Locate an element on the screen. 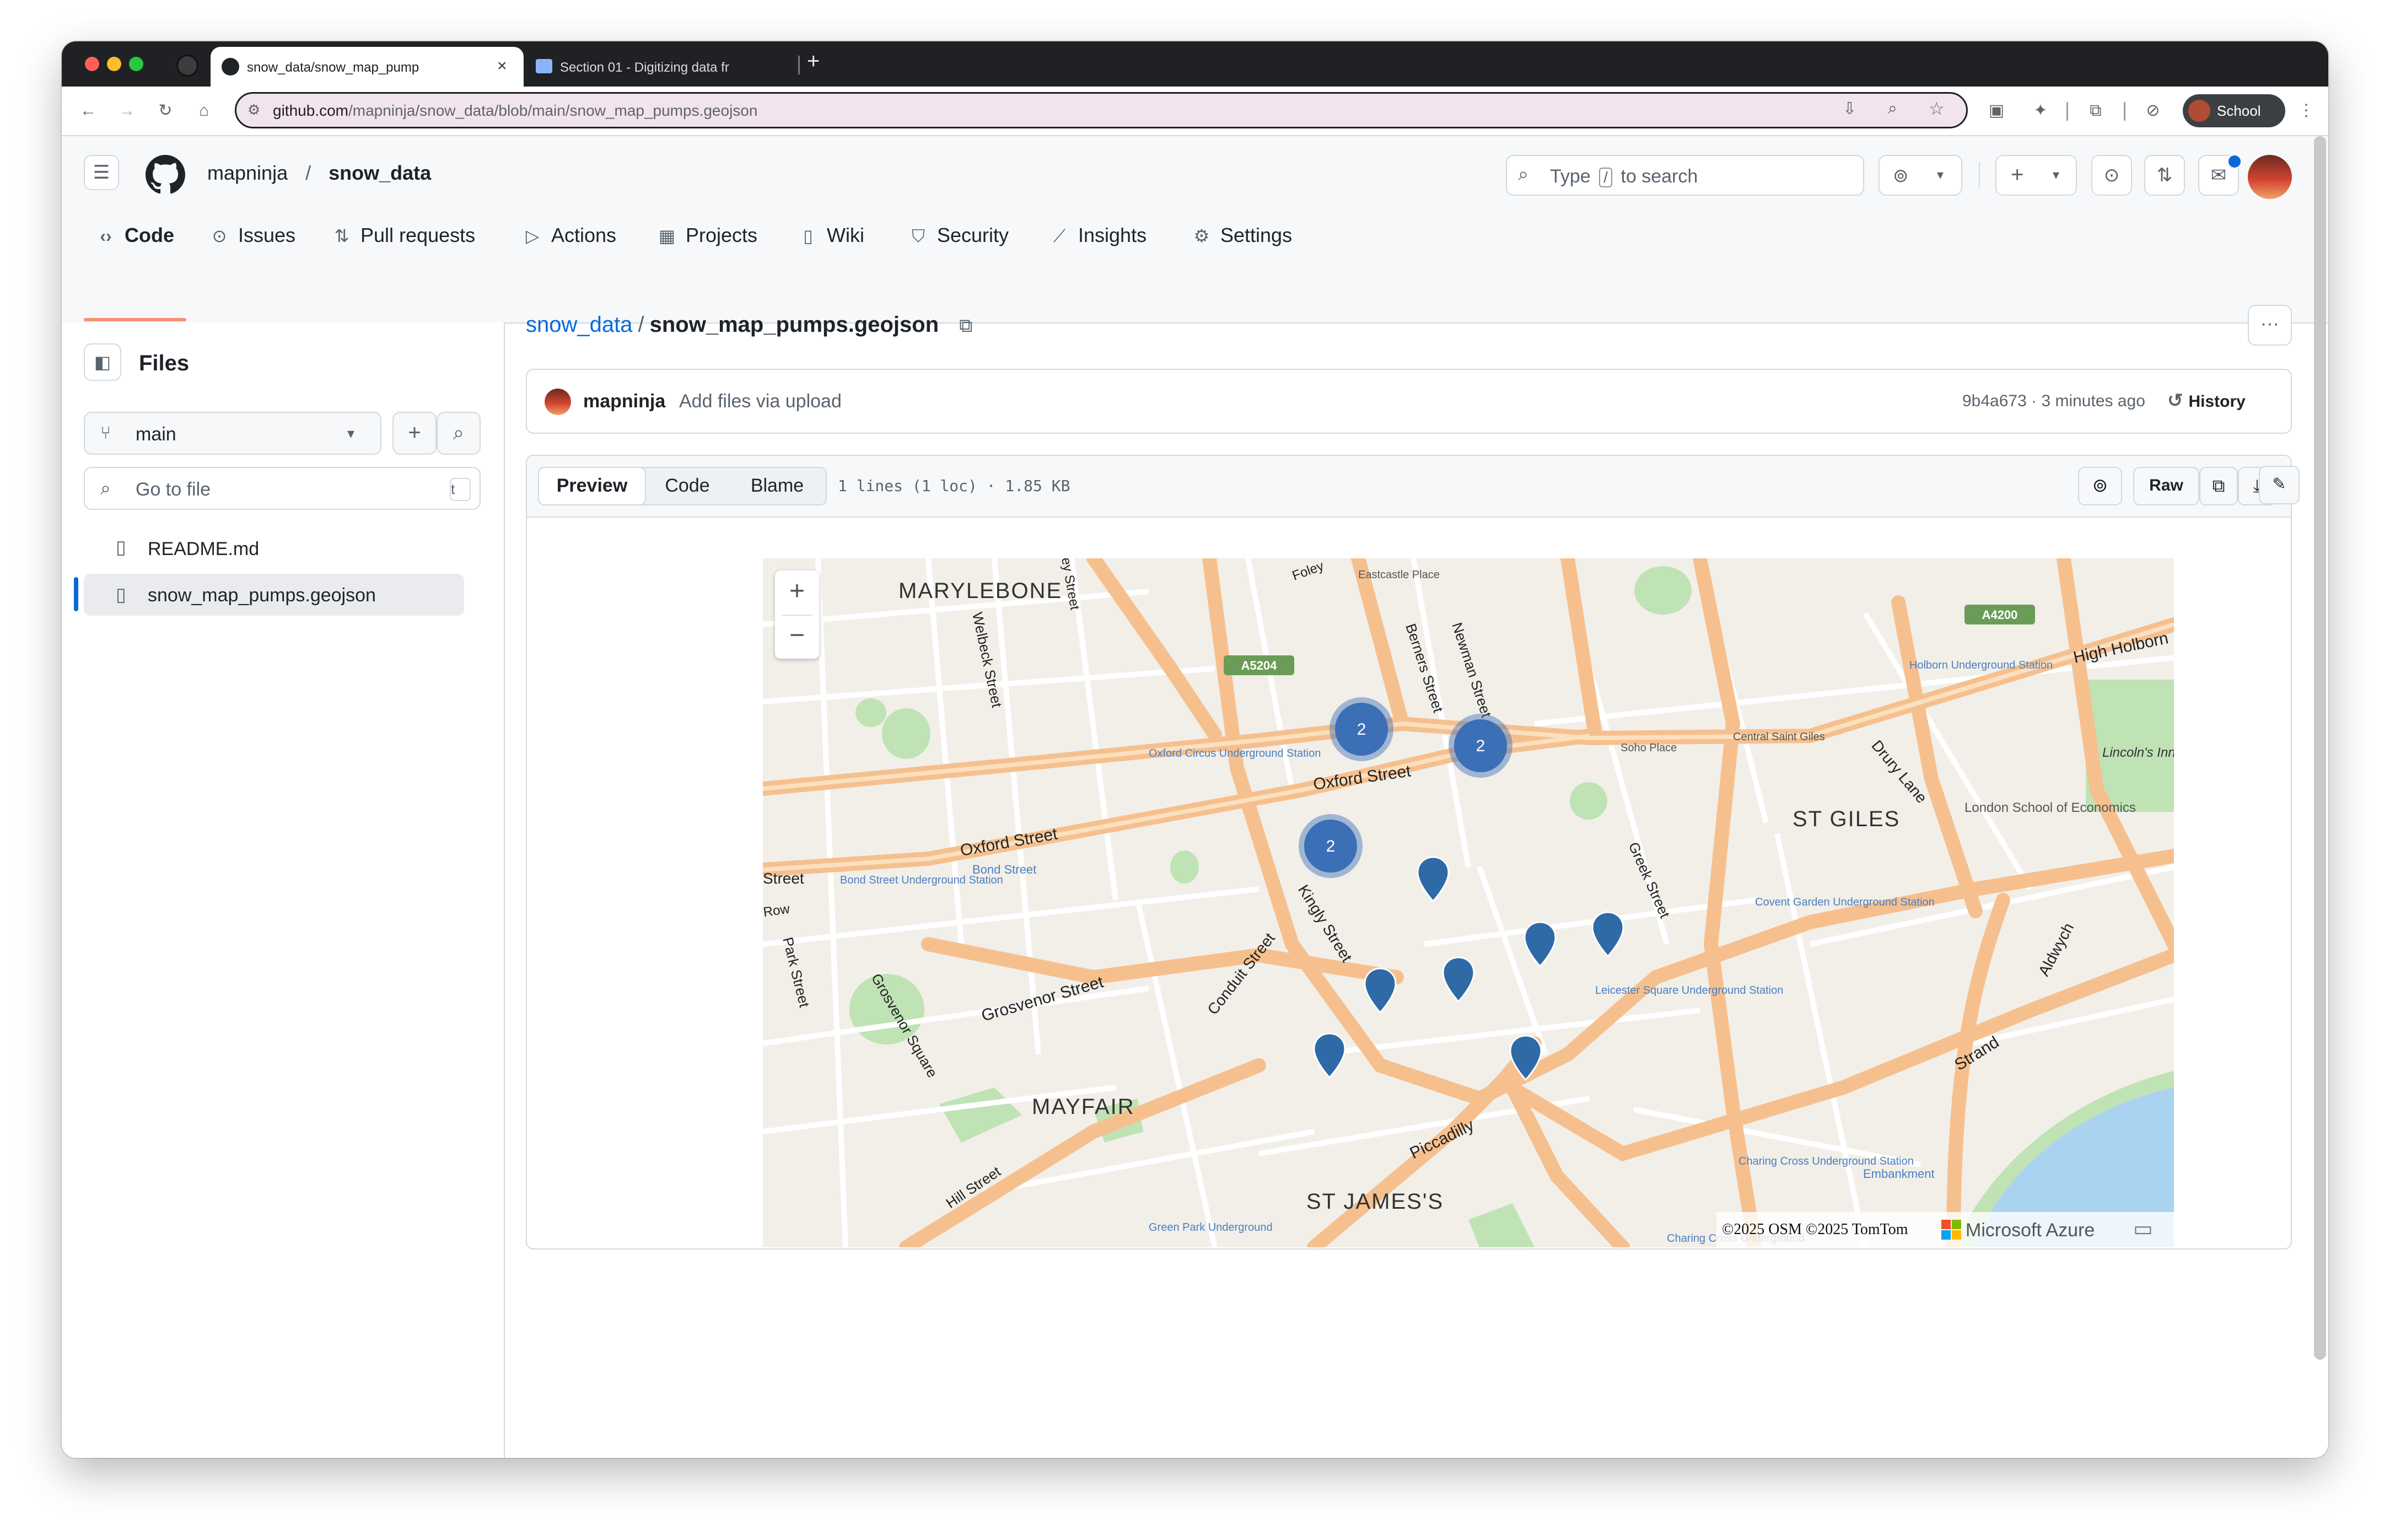 Image resolution: width=2390 pixels, height=1540 pixels. tab-insights: ⟋ Insights is located at coordinates (1097, 236).